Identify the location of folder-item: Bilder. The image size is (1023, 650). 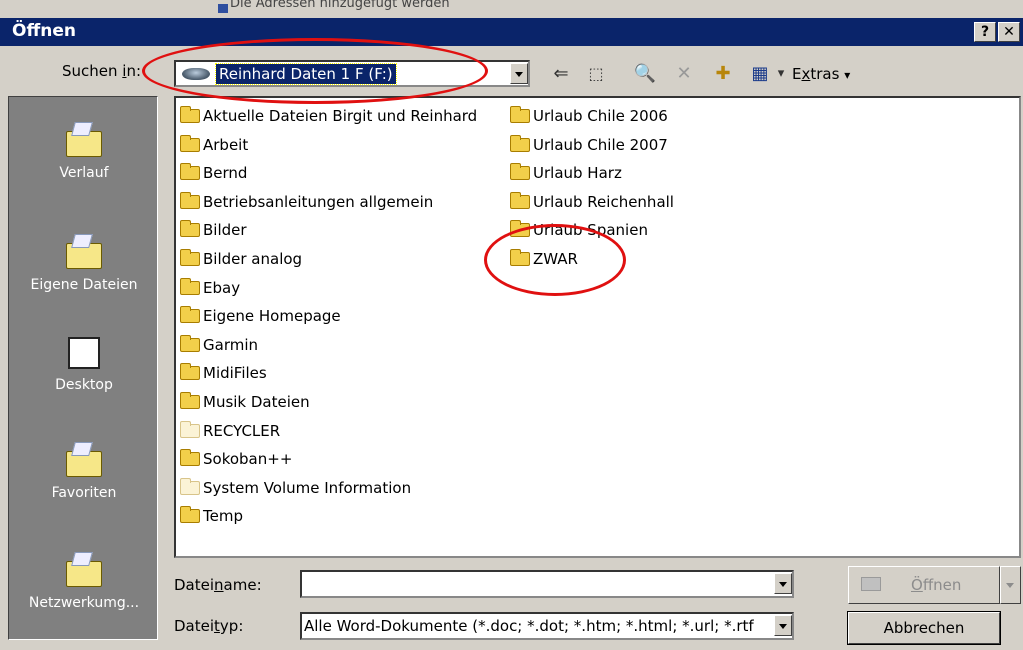
(213, 230).